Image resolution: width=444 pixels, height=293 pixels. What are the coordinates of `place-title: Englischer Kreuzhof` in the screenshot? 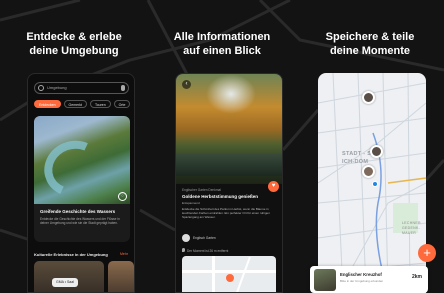 It's located at (361, 274).